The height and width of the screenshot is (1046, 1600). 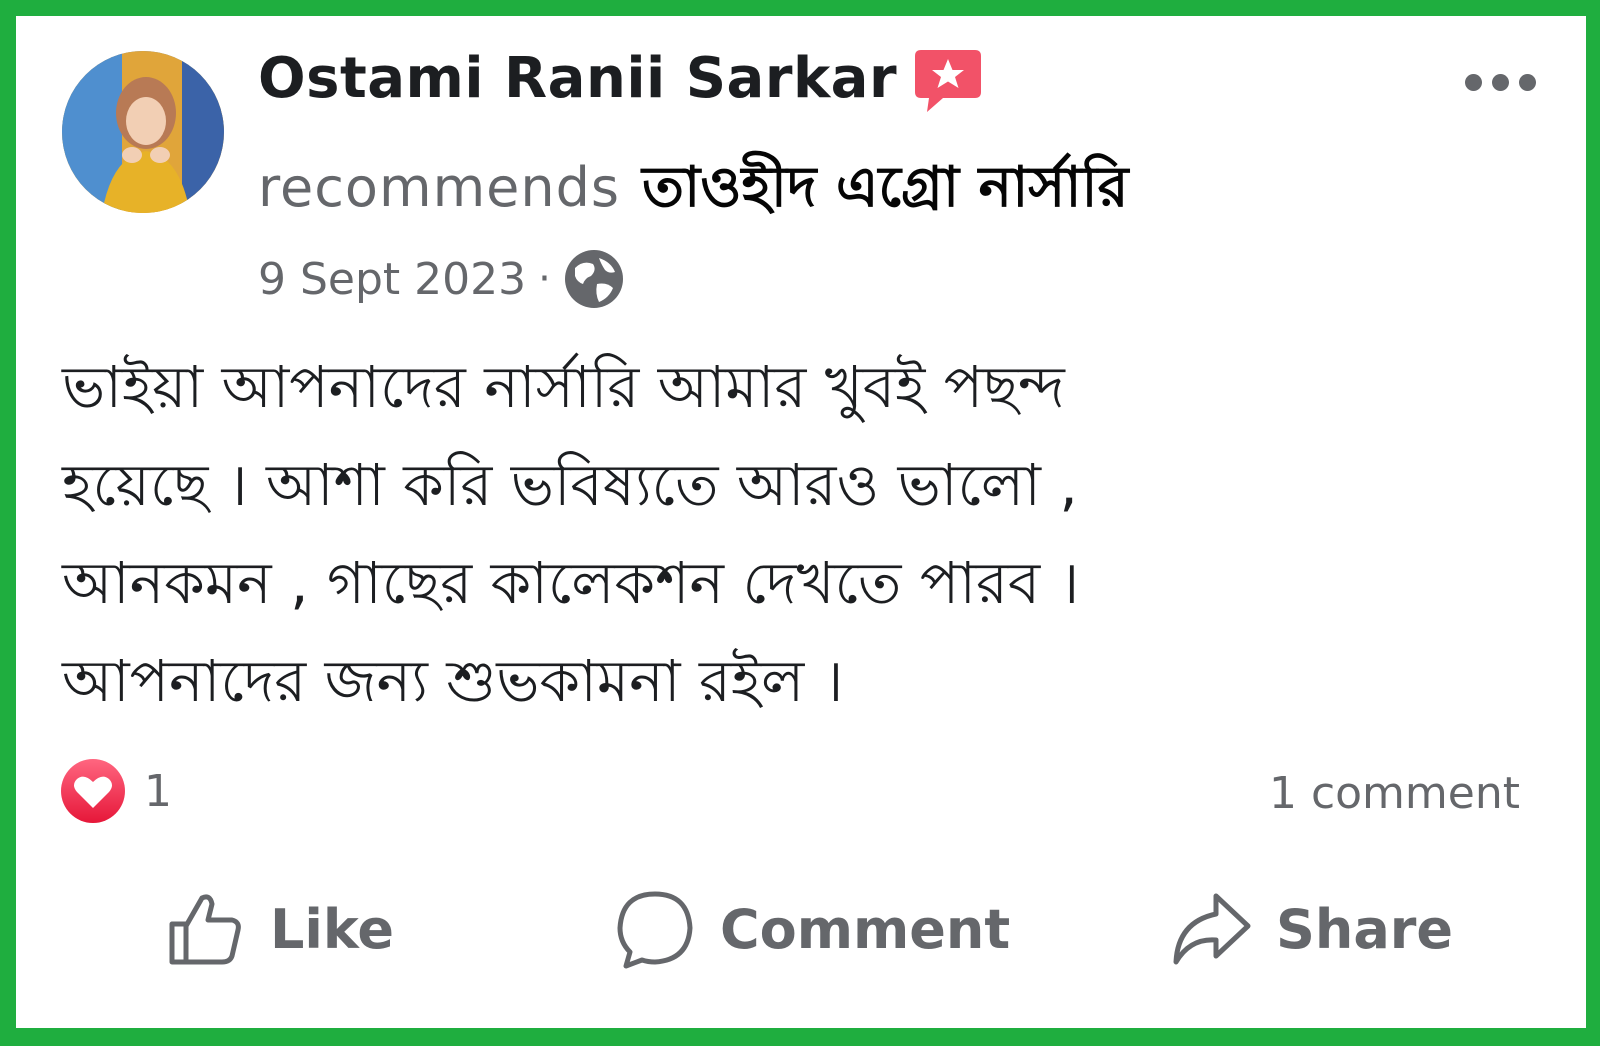 I want to click on comment-button: Comment, so click(x=812, y=929).